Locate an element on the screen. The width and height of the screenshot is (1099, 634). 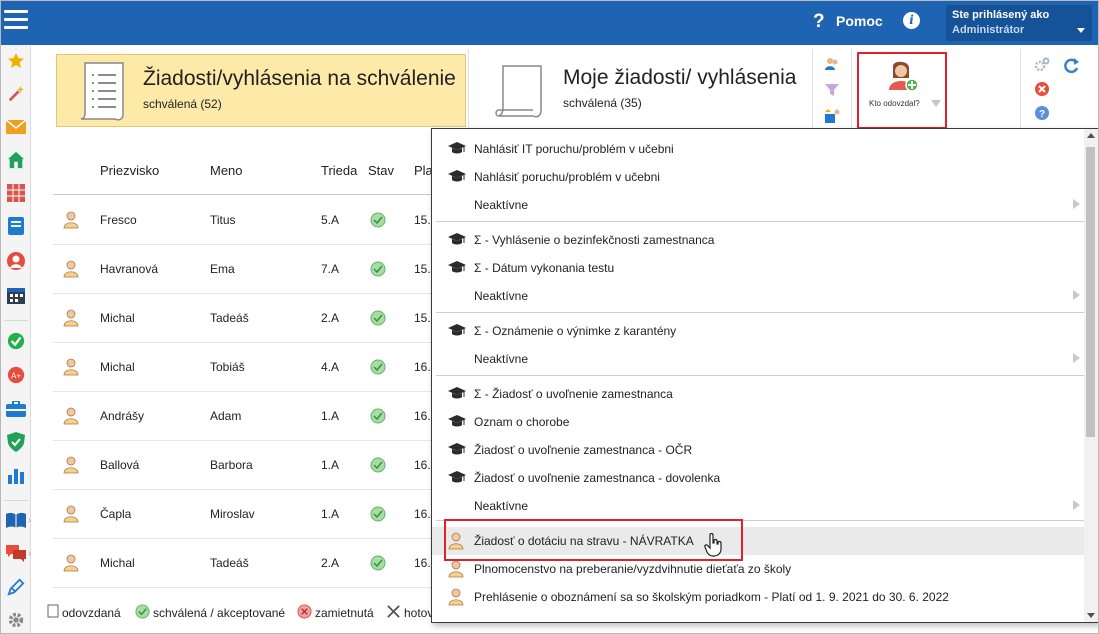
column-header-name: Meno is located at coordinates (226, 170).